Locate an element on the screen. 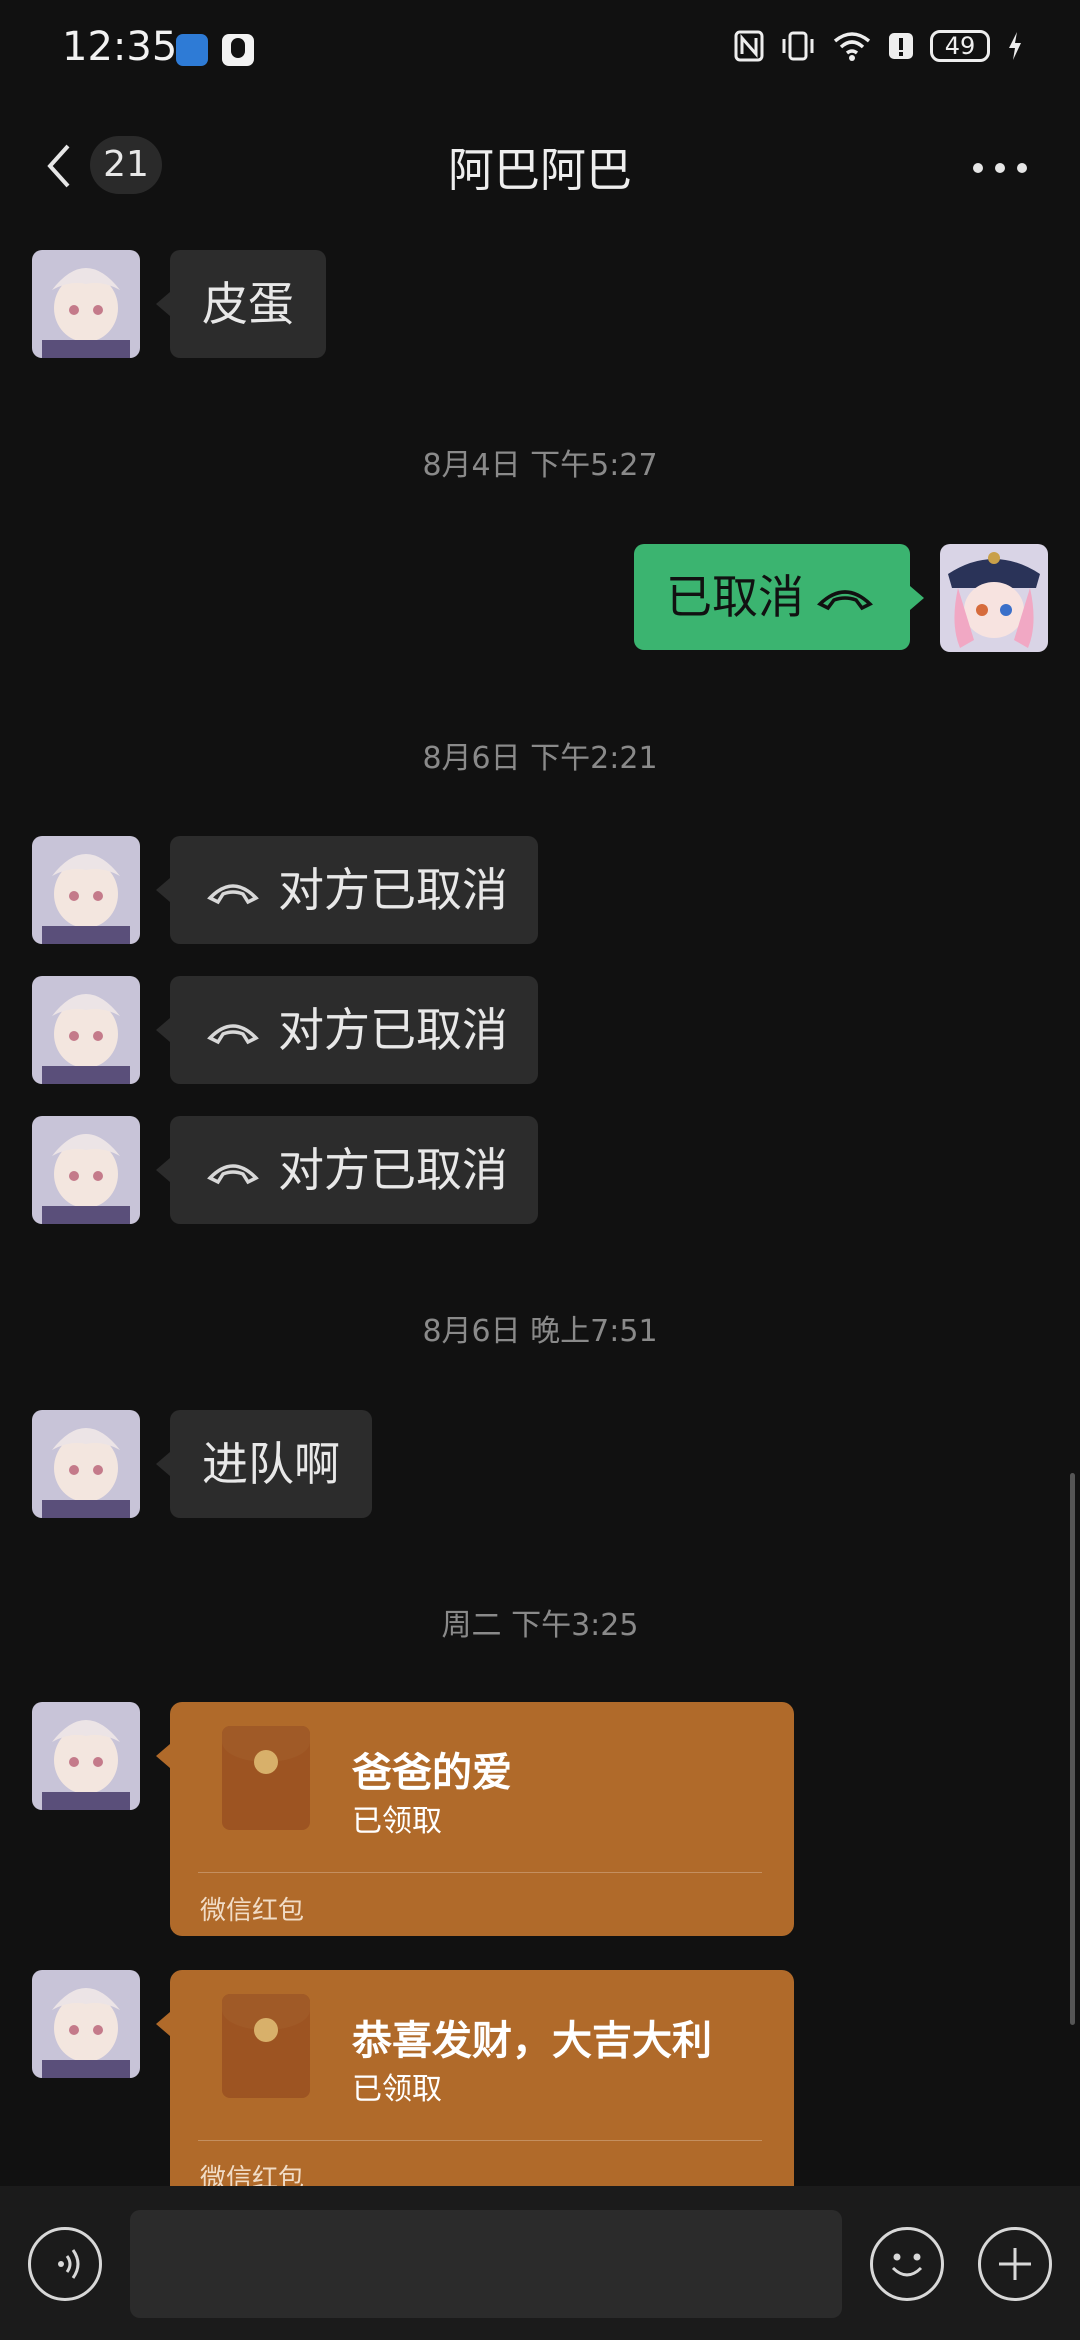 This screenshot has height=2340, width=1080. wifi-icon is located at coordinates (852, 46).